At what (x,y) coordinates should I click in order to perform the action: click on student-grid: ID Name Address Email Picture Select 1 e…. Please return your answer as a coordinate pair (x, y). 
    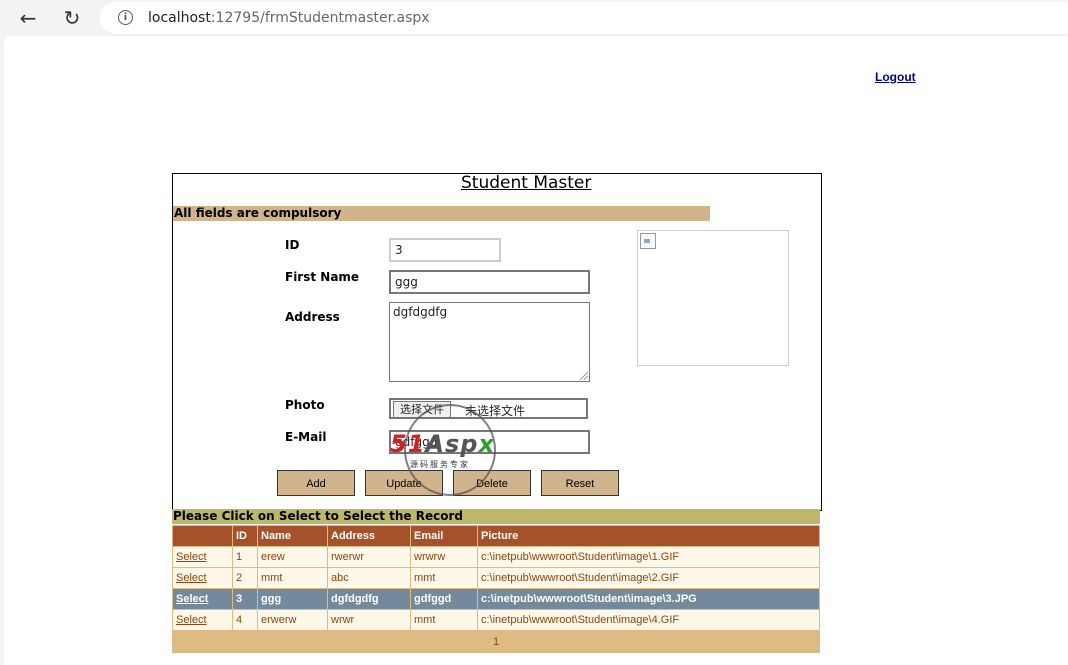
    Looking at the image, I should click on (496, 589).